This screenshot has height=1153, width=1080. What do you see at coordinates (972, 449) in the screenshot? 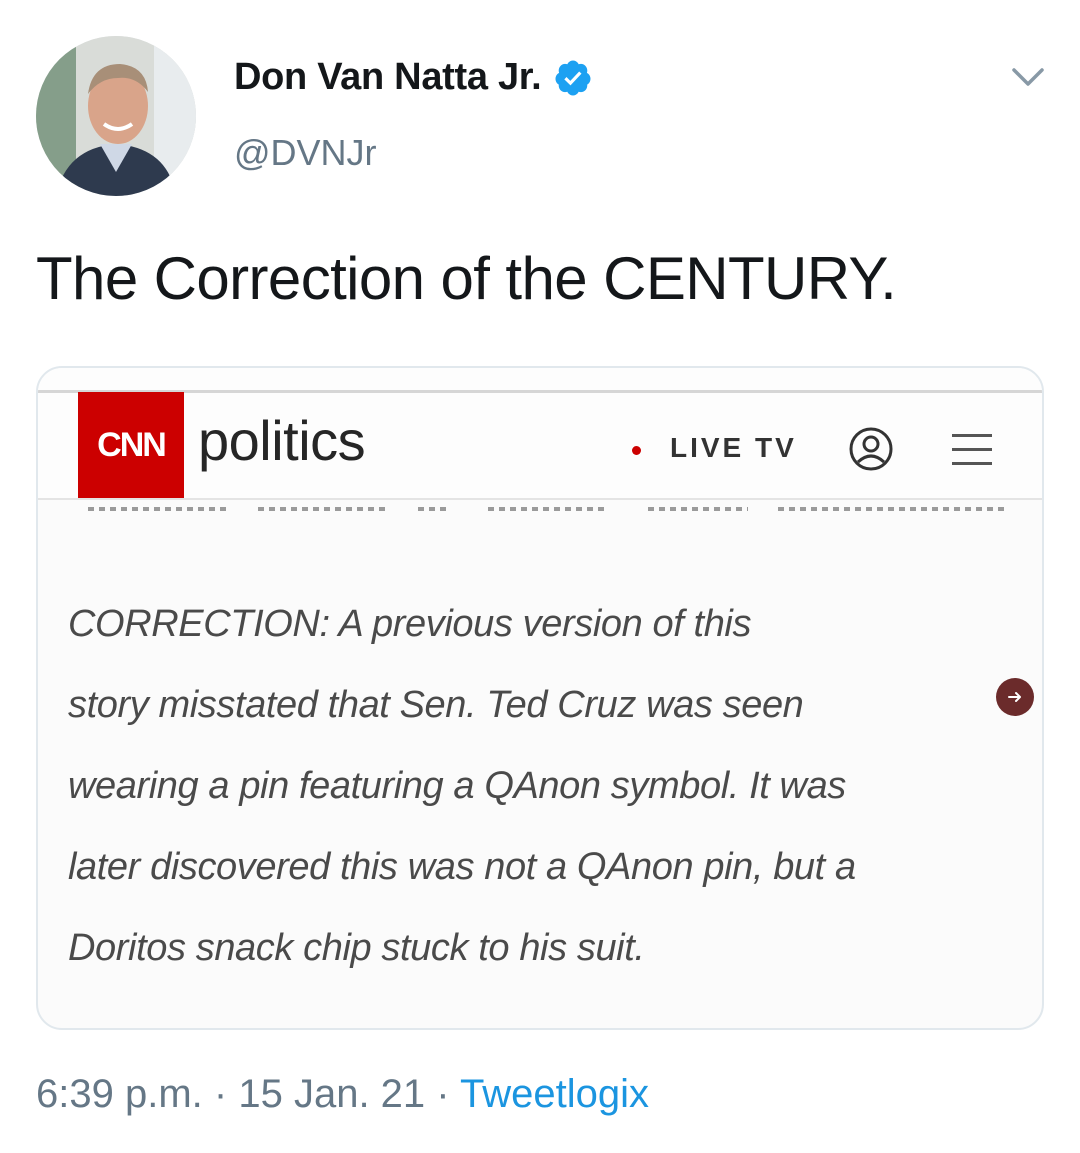
I see `menu-icon` at bounding box center [972, 449].